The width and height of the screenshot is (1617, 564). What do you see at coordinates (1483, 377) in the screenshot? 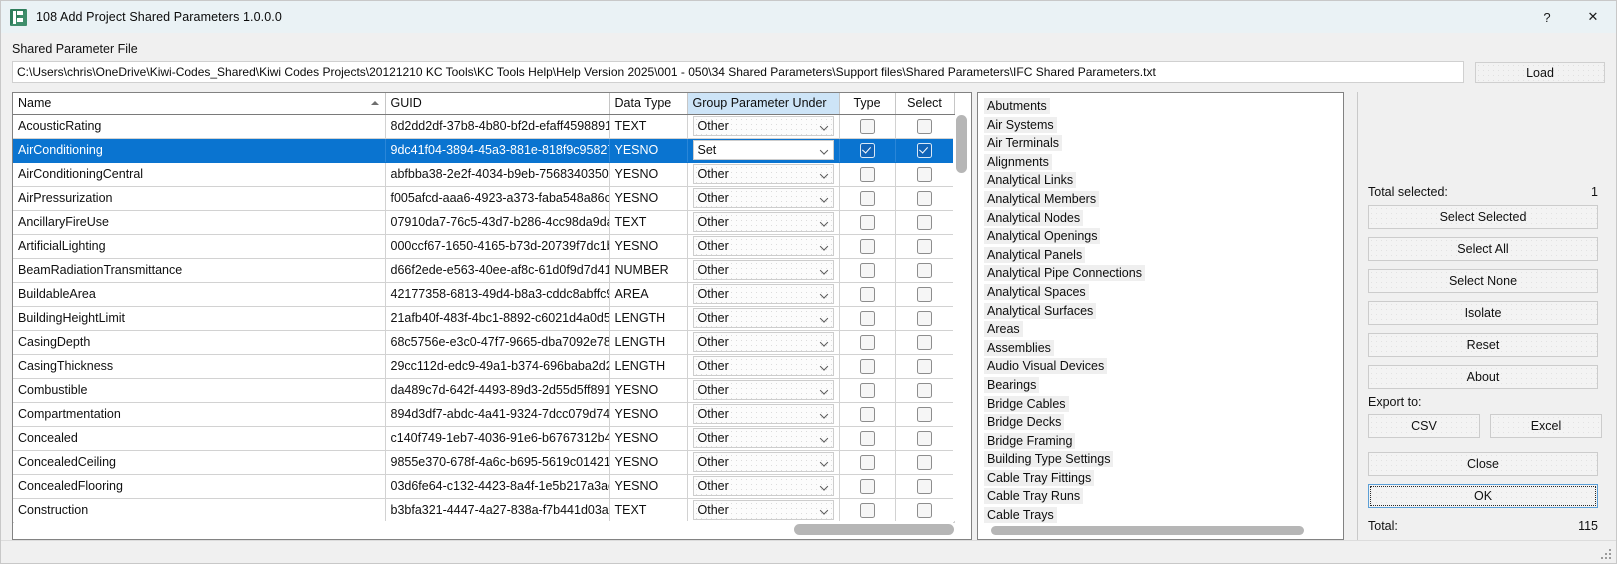
I see `about-button: About` at bounding box center [1483, 377].